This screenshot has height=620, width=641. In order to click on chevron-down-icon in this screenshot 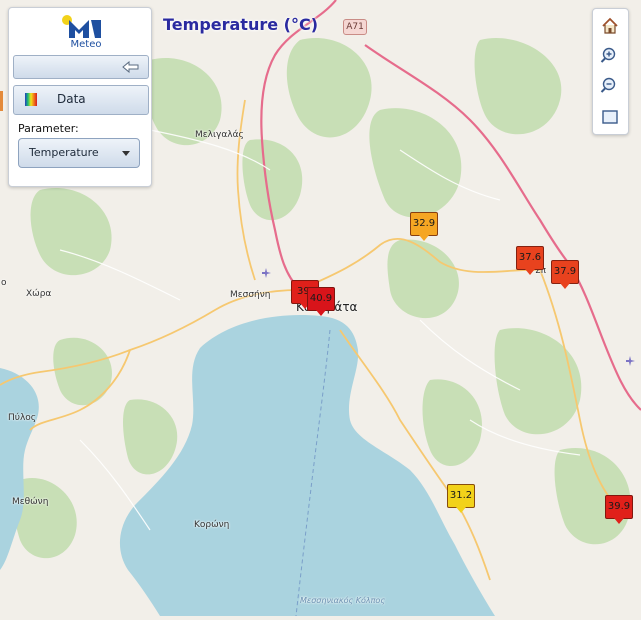, I will do `click(126, 153)`.